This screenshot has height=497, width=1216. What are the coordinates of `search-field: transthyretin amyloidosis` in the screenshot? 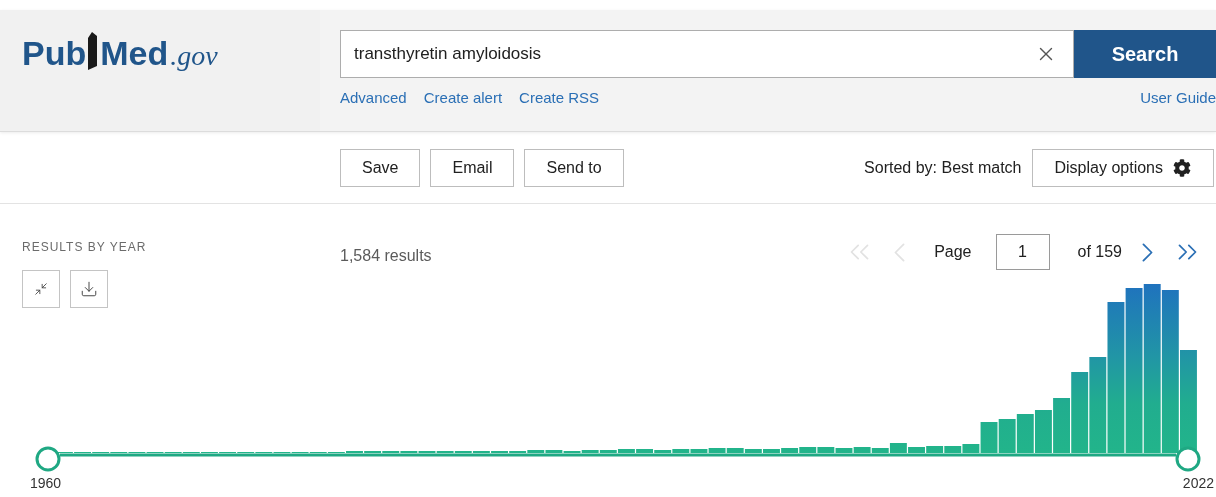 It's located at (694, 54).